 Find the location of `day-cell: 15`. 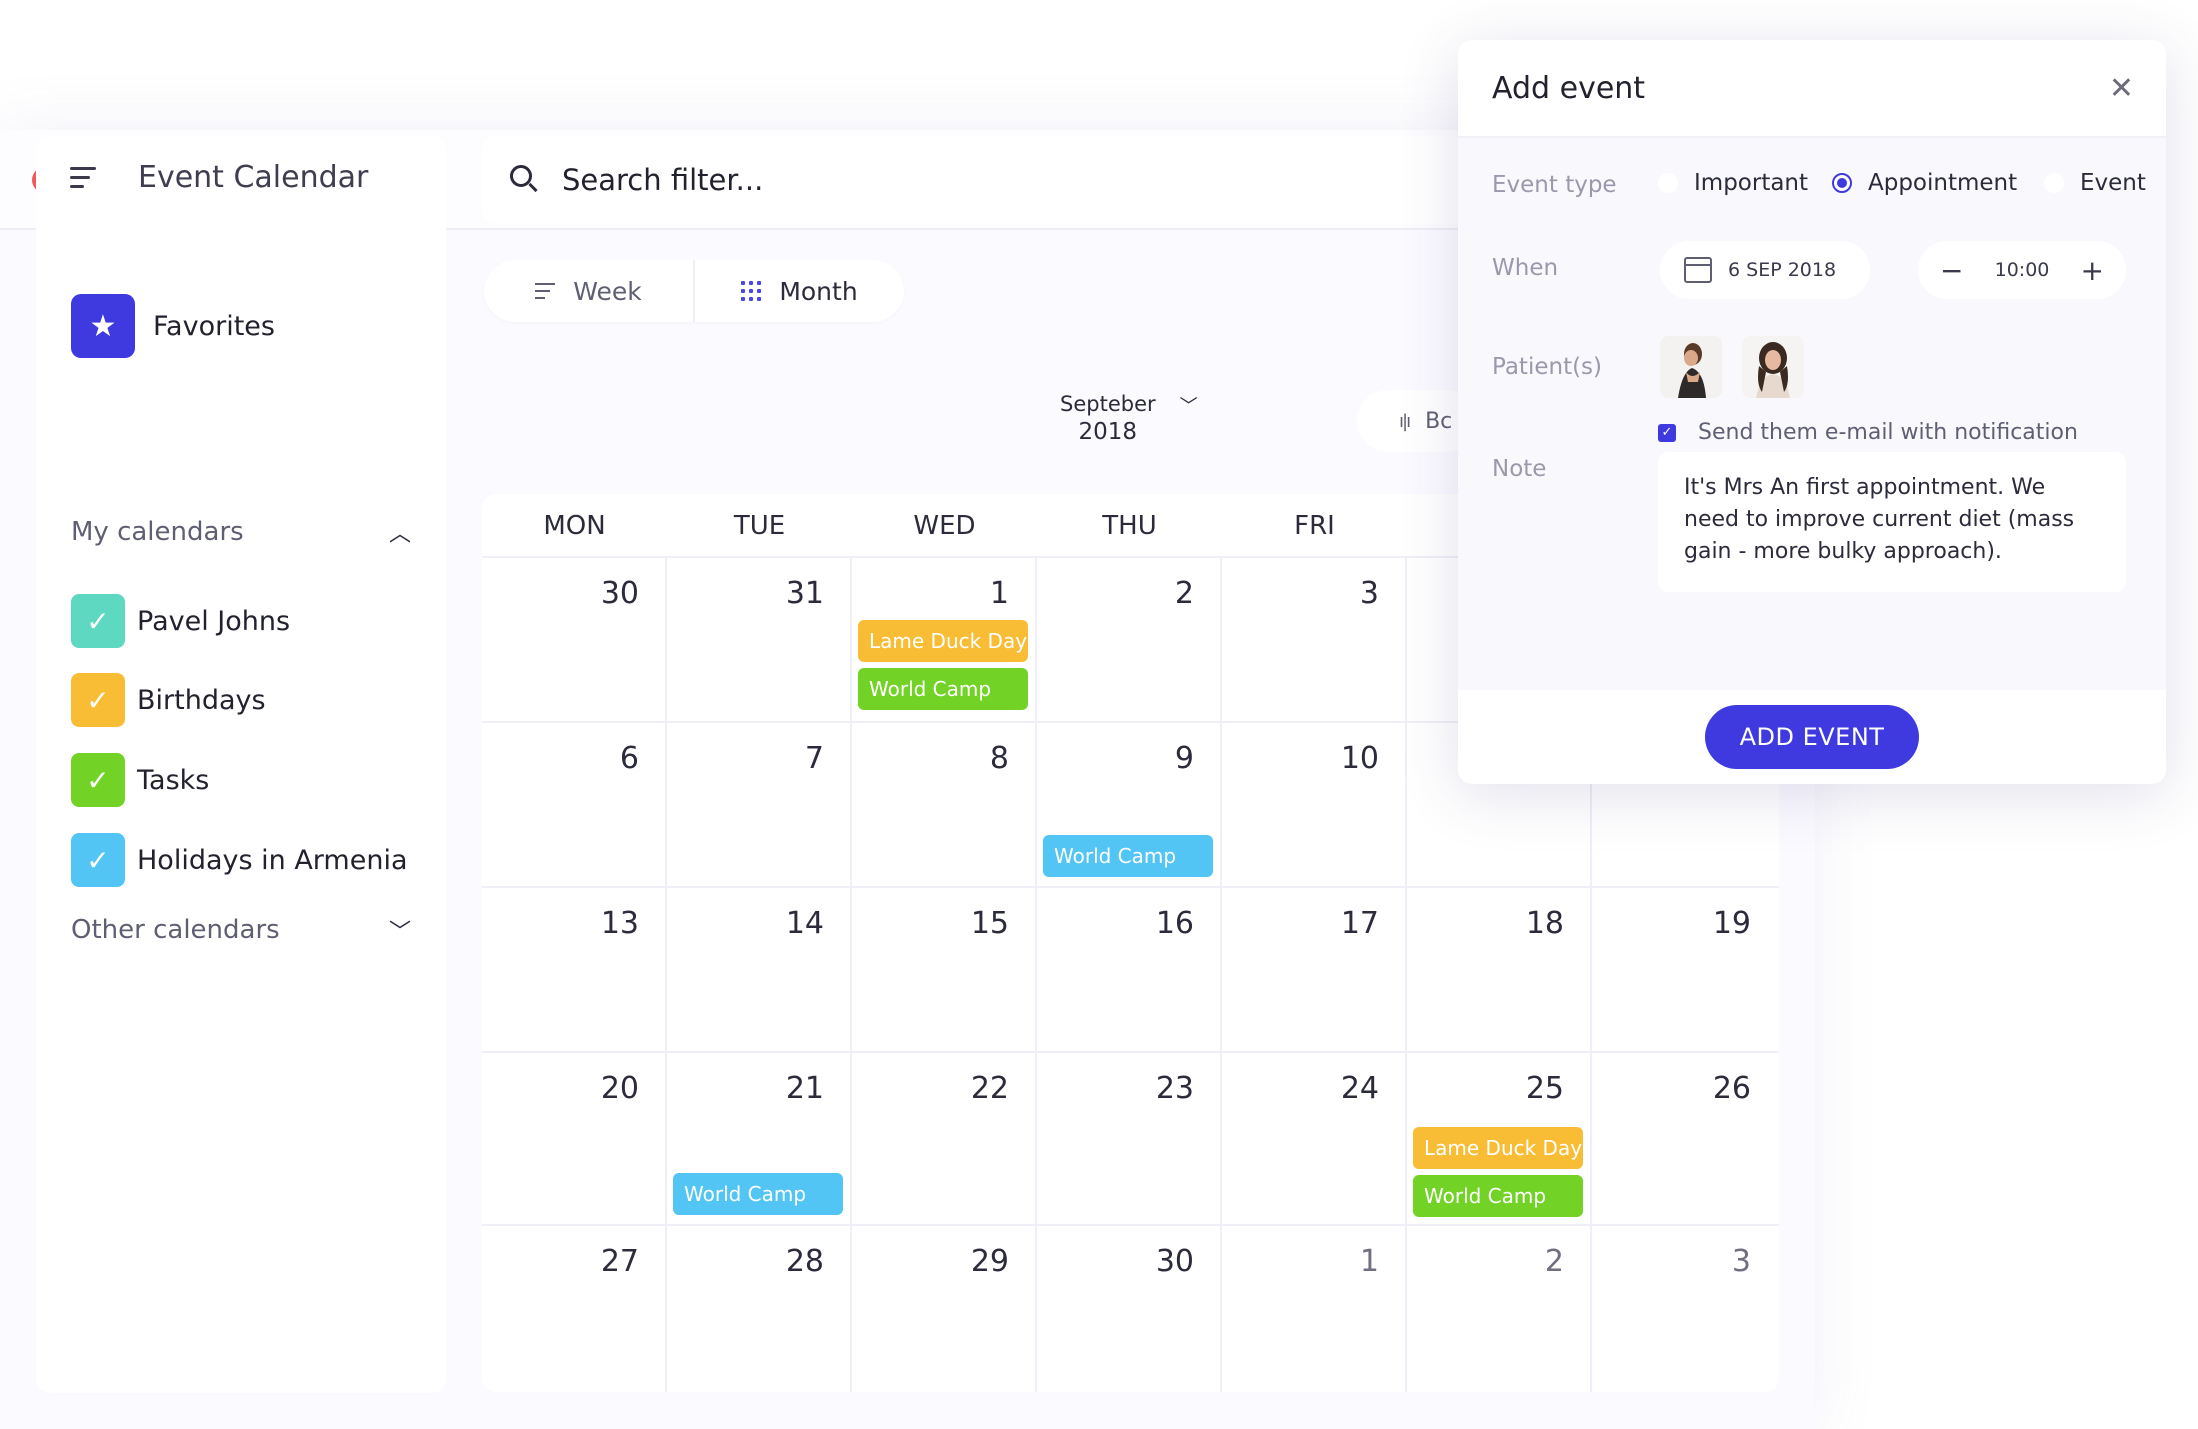

day-cell: 15 is located at coordinates (944, 969).